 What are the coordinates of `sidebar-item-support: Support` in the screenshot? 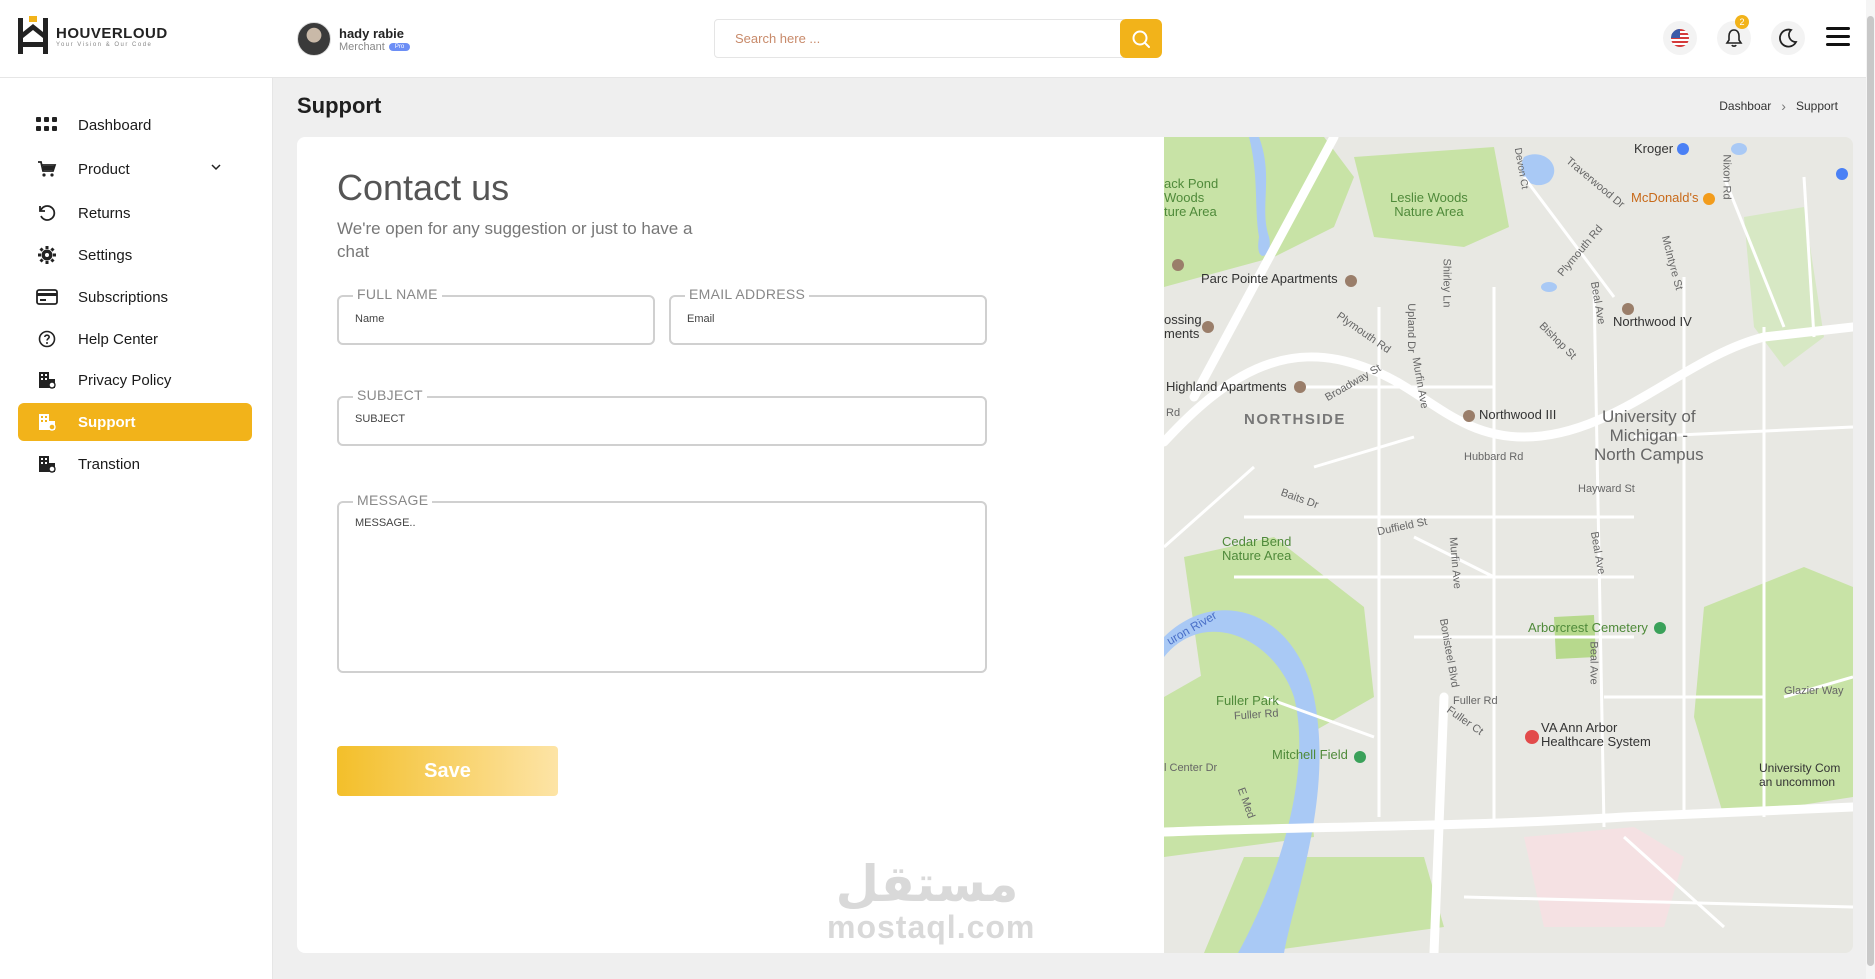 It's located at (135, 422).